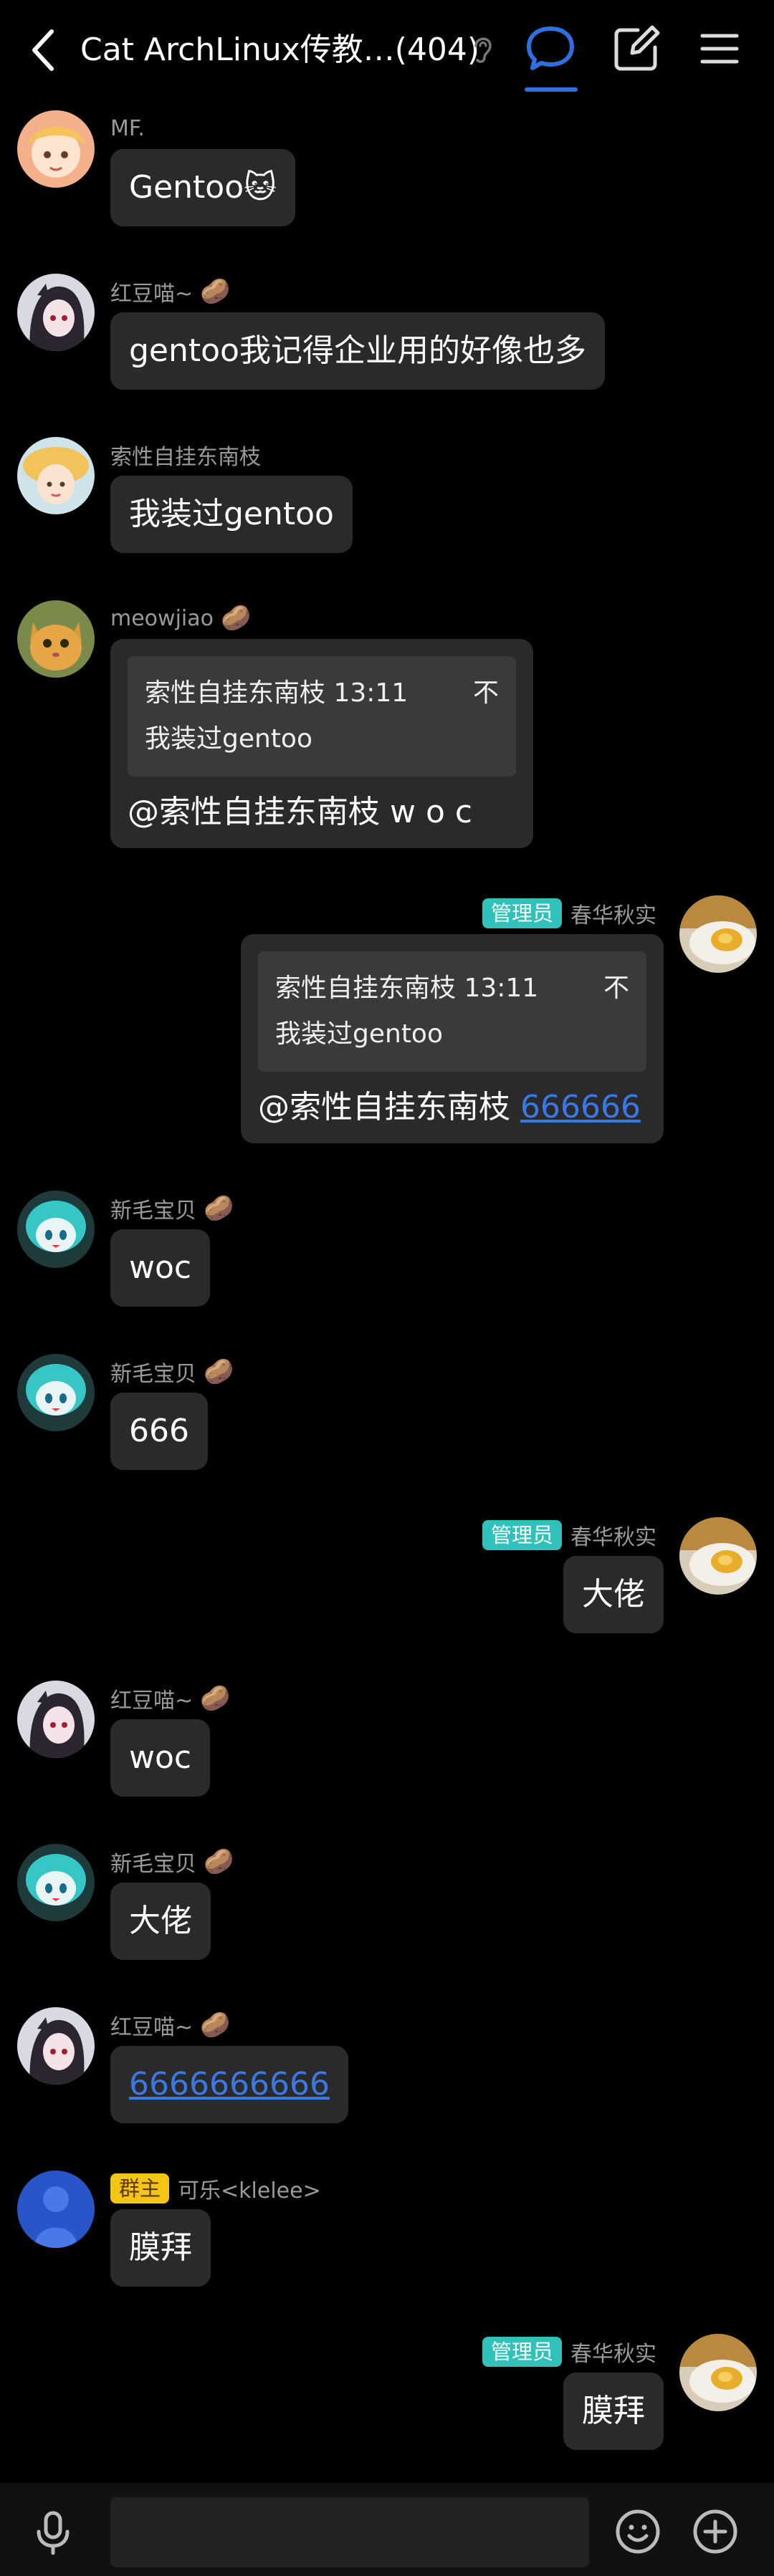 The width and height of the screenshot is (774, 2576). What do you see at coordinates (300, 812) in the screenshot?
I see `message-text: @索性自挂东南枝 w o c` at bounding box center [300, 812].